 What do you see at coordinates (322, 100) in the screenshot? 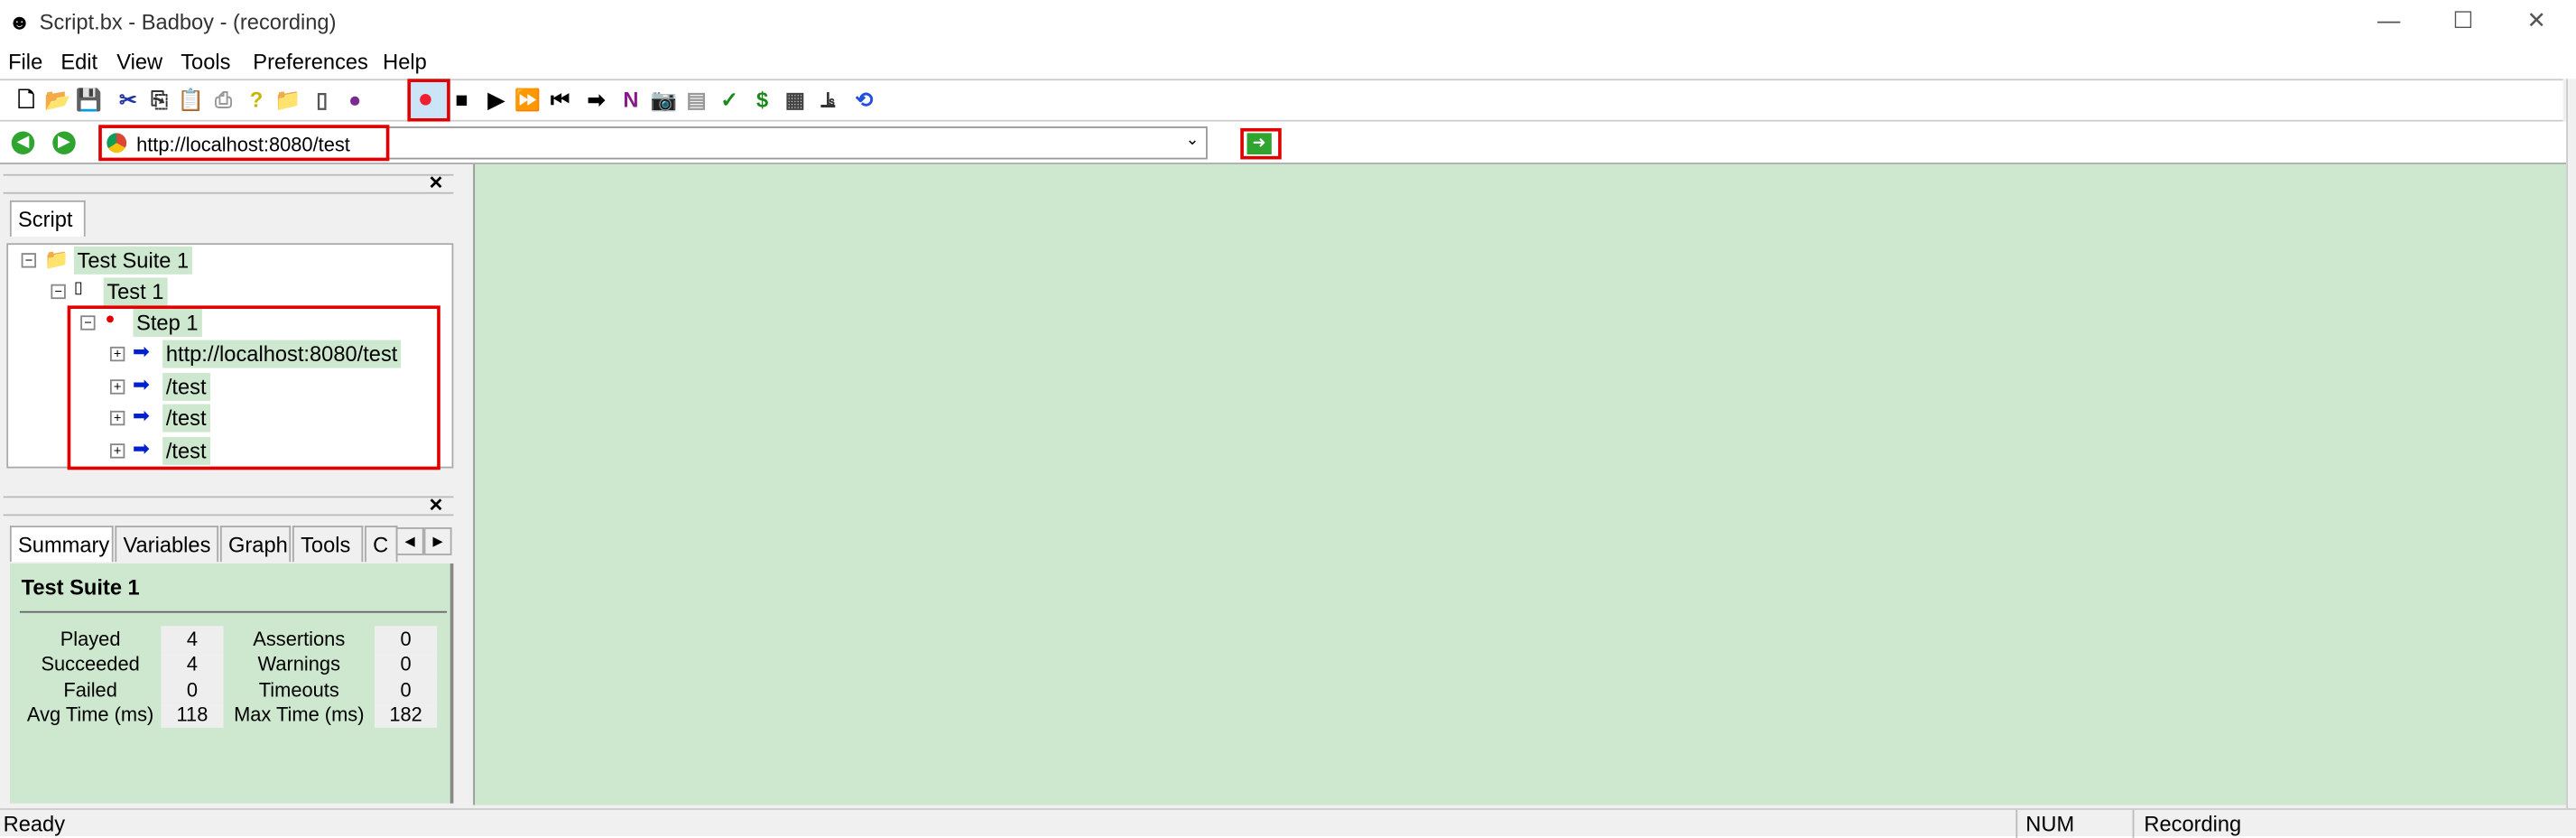
I see `add-test-button: ▯` at bounding box center [322, 100].